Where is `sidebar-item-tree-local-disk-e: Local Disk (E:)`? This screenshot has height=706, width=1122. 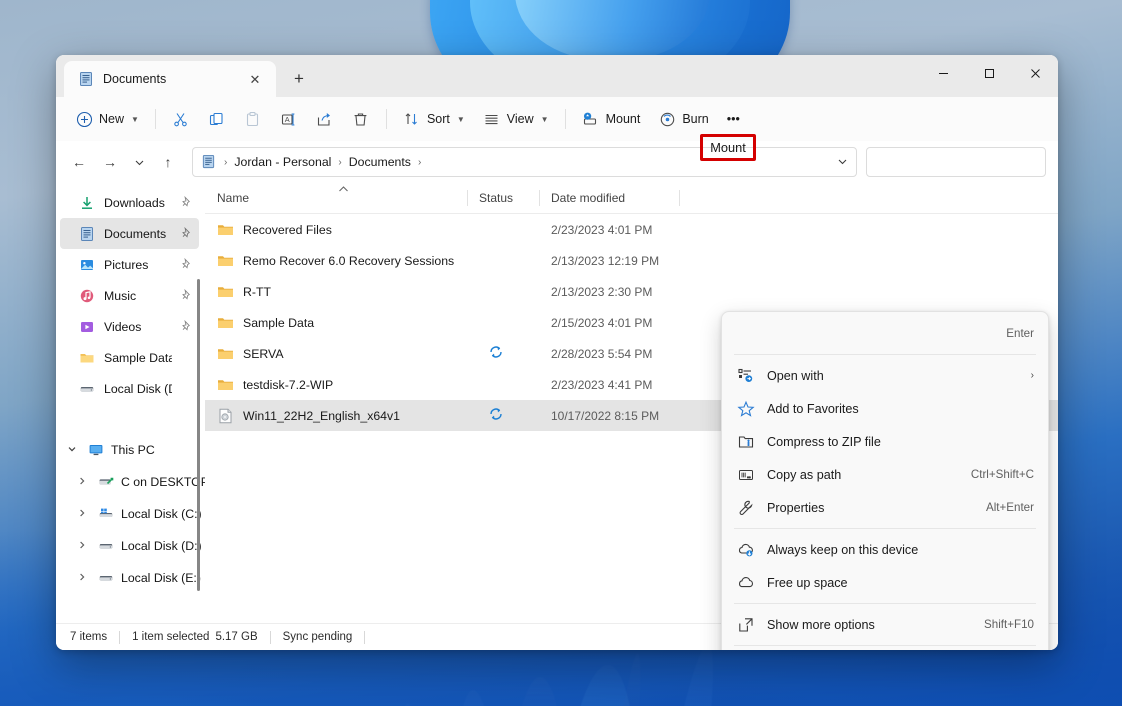
sidebar-item-tree-local-disk-e: Local Disk (E:) is located at coordinates (130, 578).